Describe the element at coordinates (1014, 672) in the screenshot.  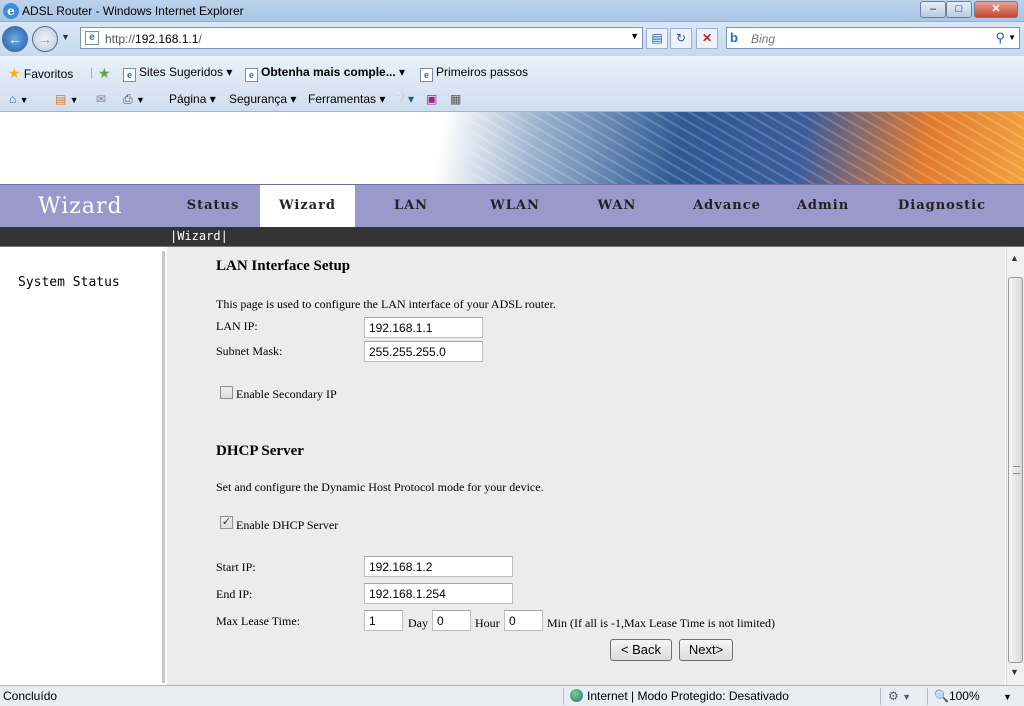
I see `scroll-down-icon: ▼` at that location.